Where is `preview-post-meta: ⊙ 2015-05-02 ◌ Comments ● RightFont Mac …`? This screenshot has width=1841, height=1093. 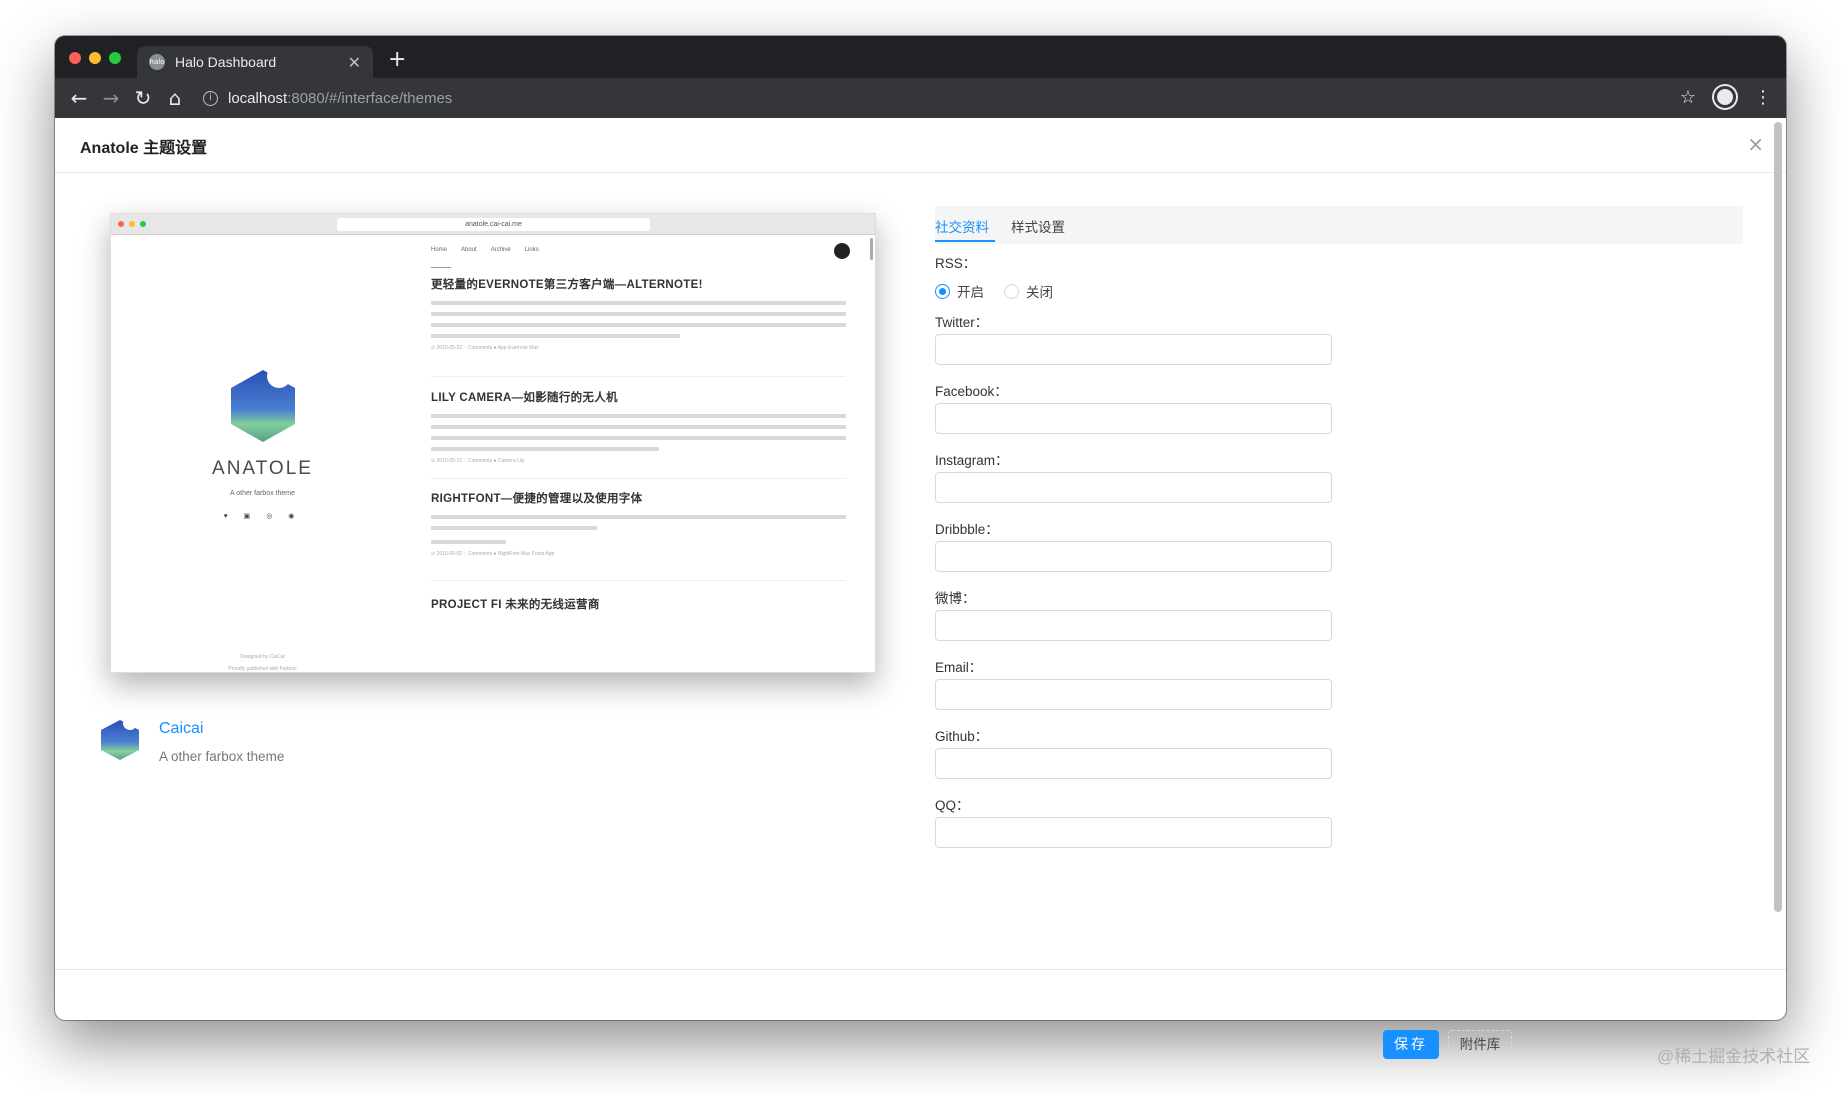 preview-post-meta: ⊙ 2015-05-02 ◌ Comments ● RightFont Mac … is located at coordinates (493, 554).